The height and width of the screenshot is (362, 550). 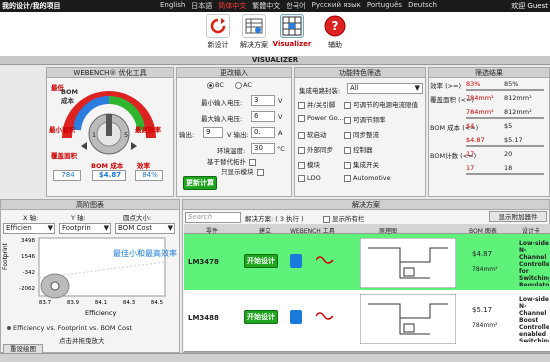 What do you see at coordinates (295, 6) in the screenshot?
I see `lang-korean: 한국어` at bounding box center [295, 6].